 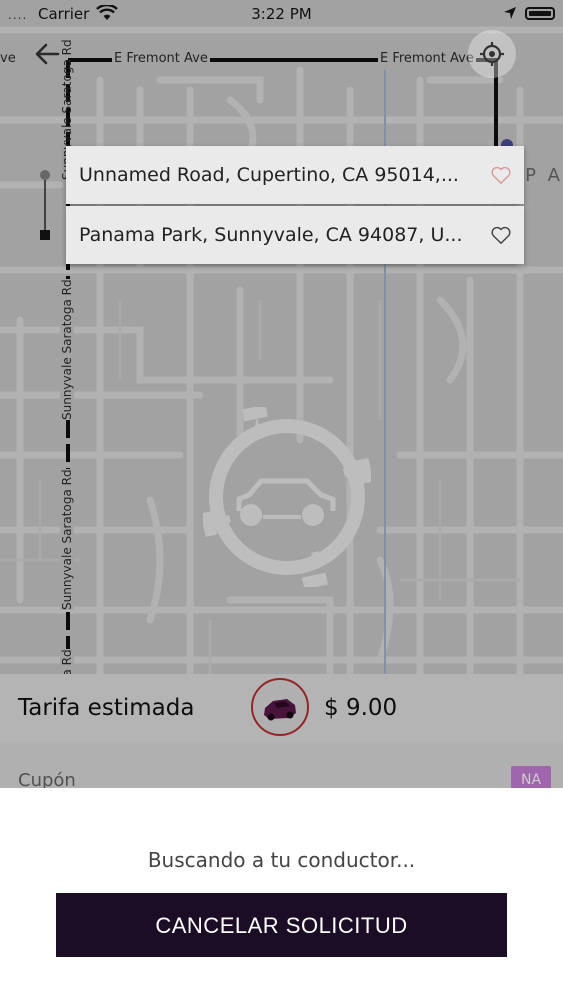 What do you see at coordinates (361, 708) in the screenshot?
I see `fare-price: $ 9.00` at bounding box center [361, 708].